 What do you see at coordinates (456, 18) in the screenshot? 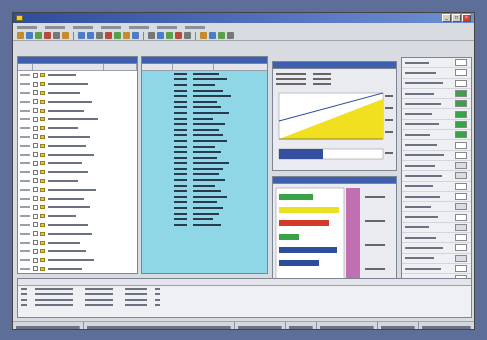
I see `maximize-button: □` at bounding box center [456, 18].